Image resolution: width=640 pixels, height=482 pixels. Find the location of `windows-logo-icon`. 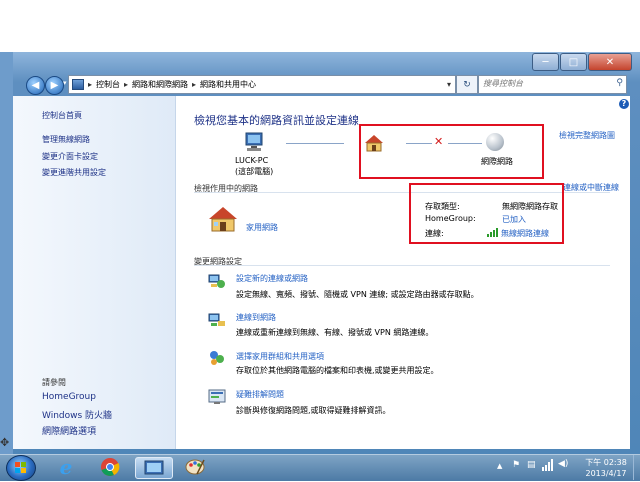

windows-logo-icon is located at coordinates (20, 467).